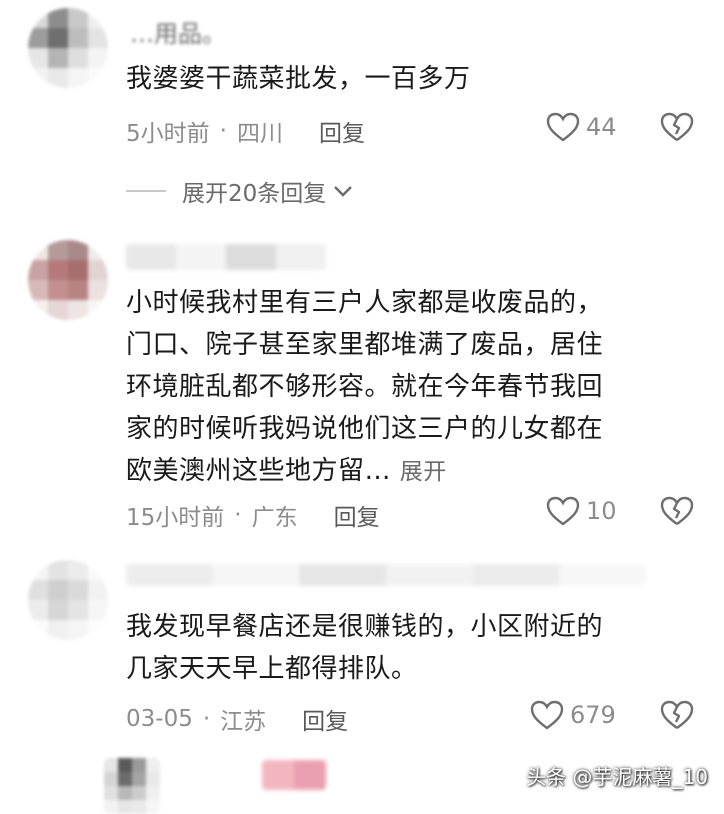  I want to click on like-count: 679, so click(593, 715).